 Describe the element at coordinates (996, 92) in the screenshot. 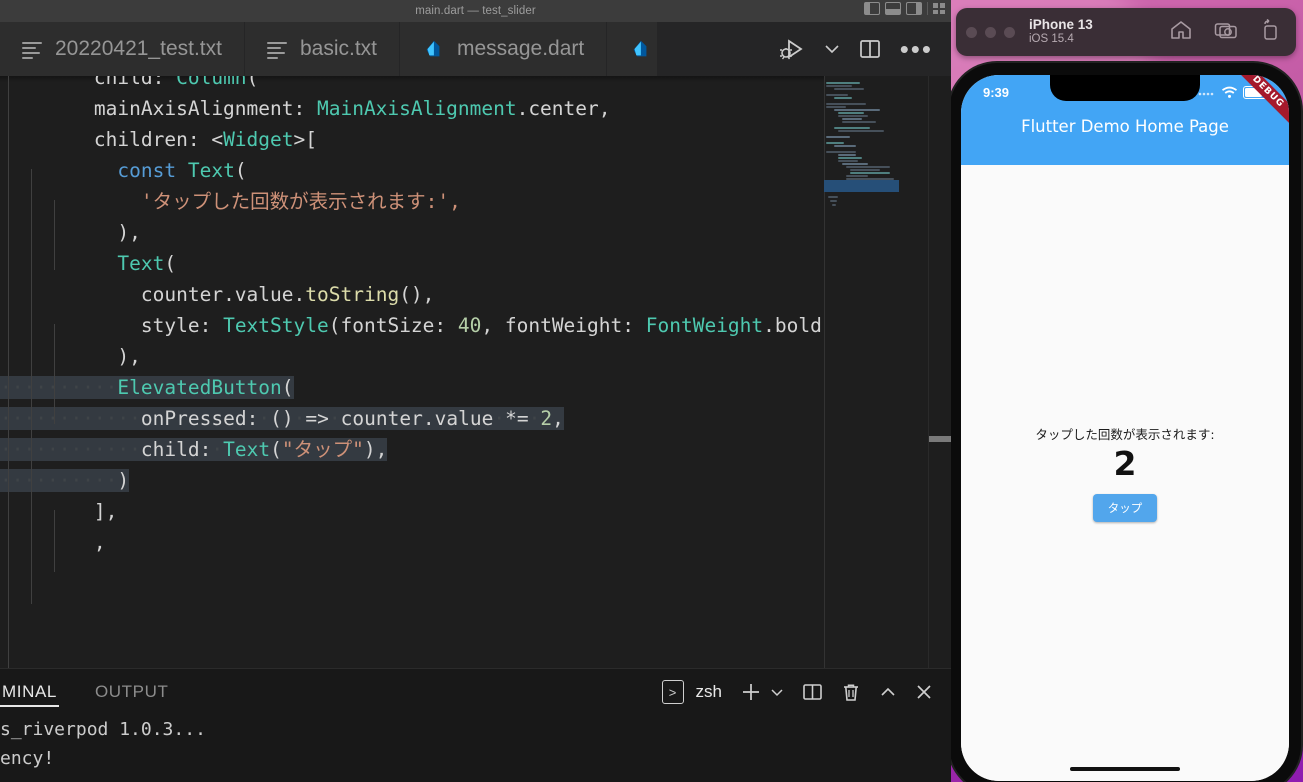

I see `status-time: 9:39` at that location.